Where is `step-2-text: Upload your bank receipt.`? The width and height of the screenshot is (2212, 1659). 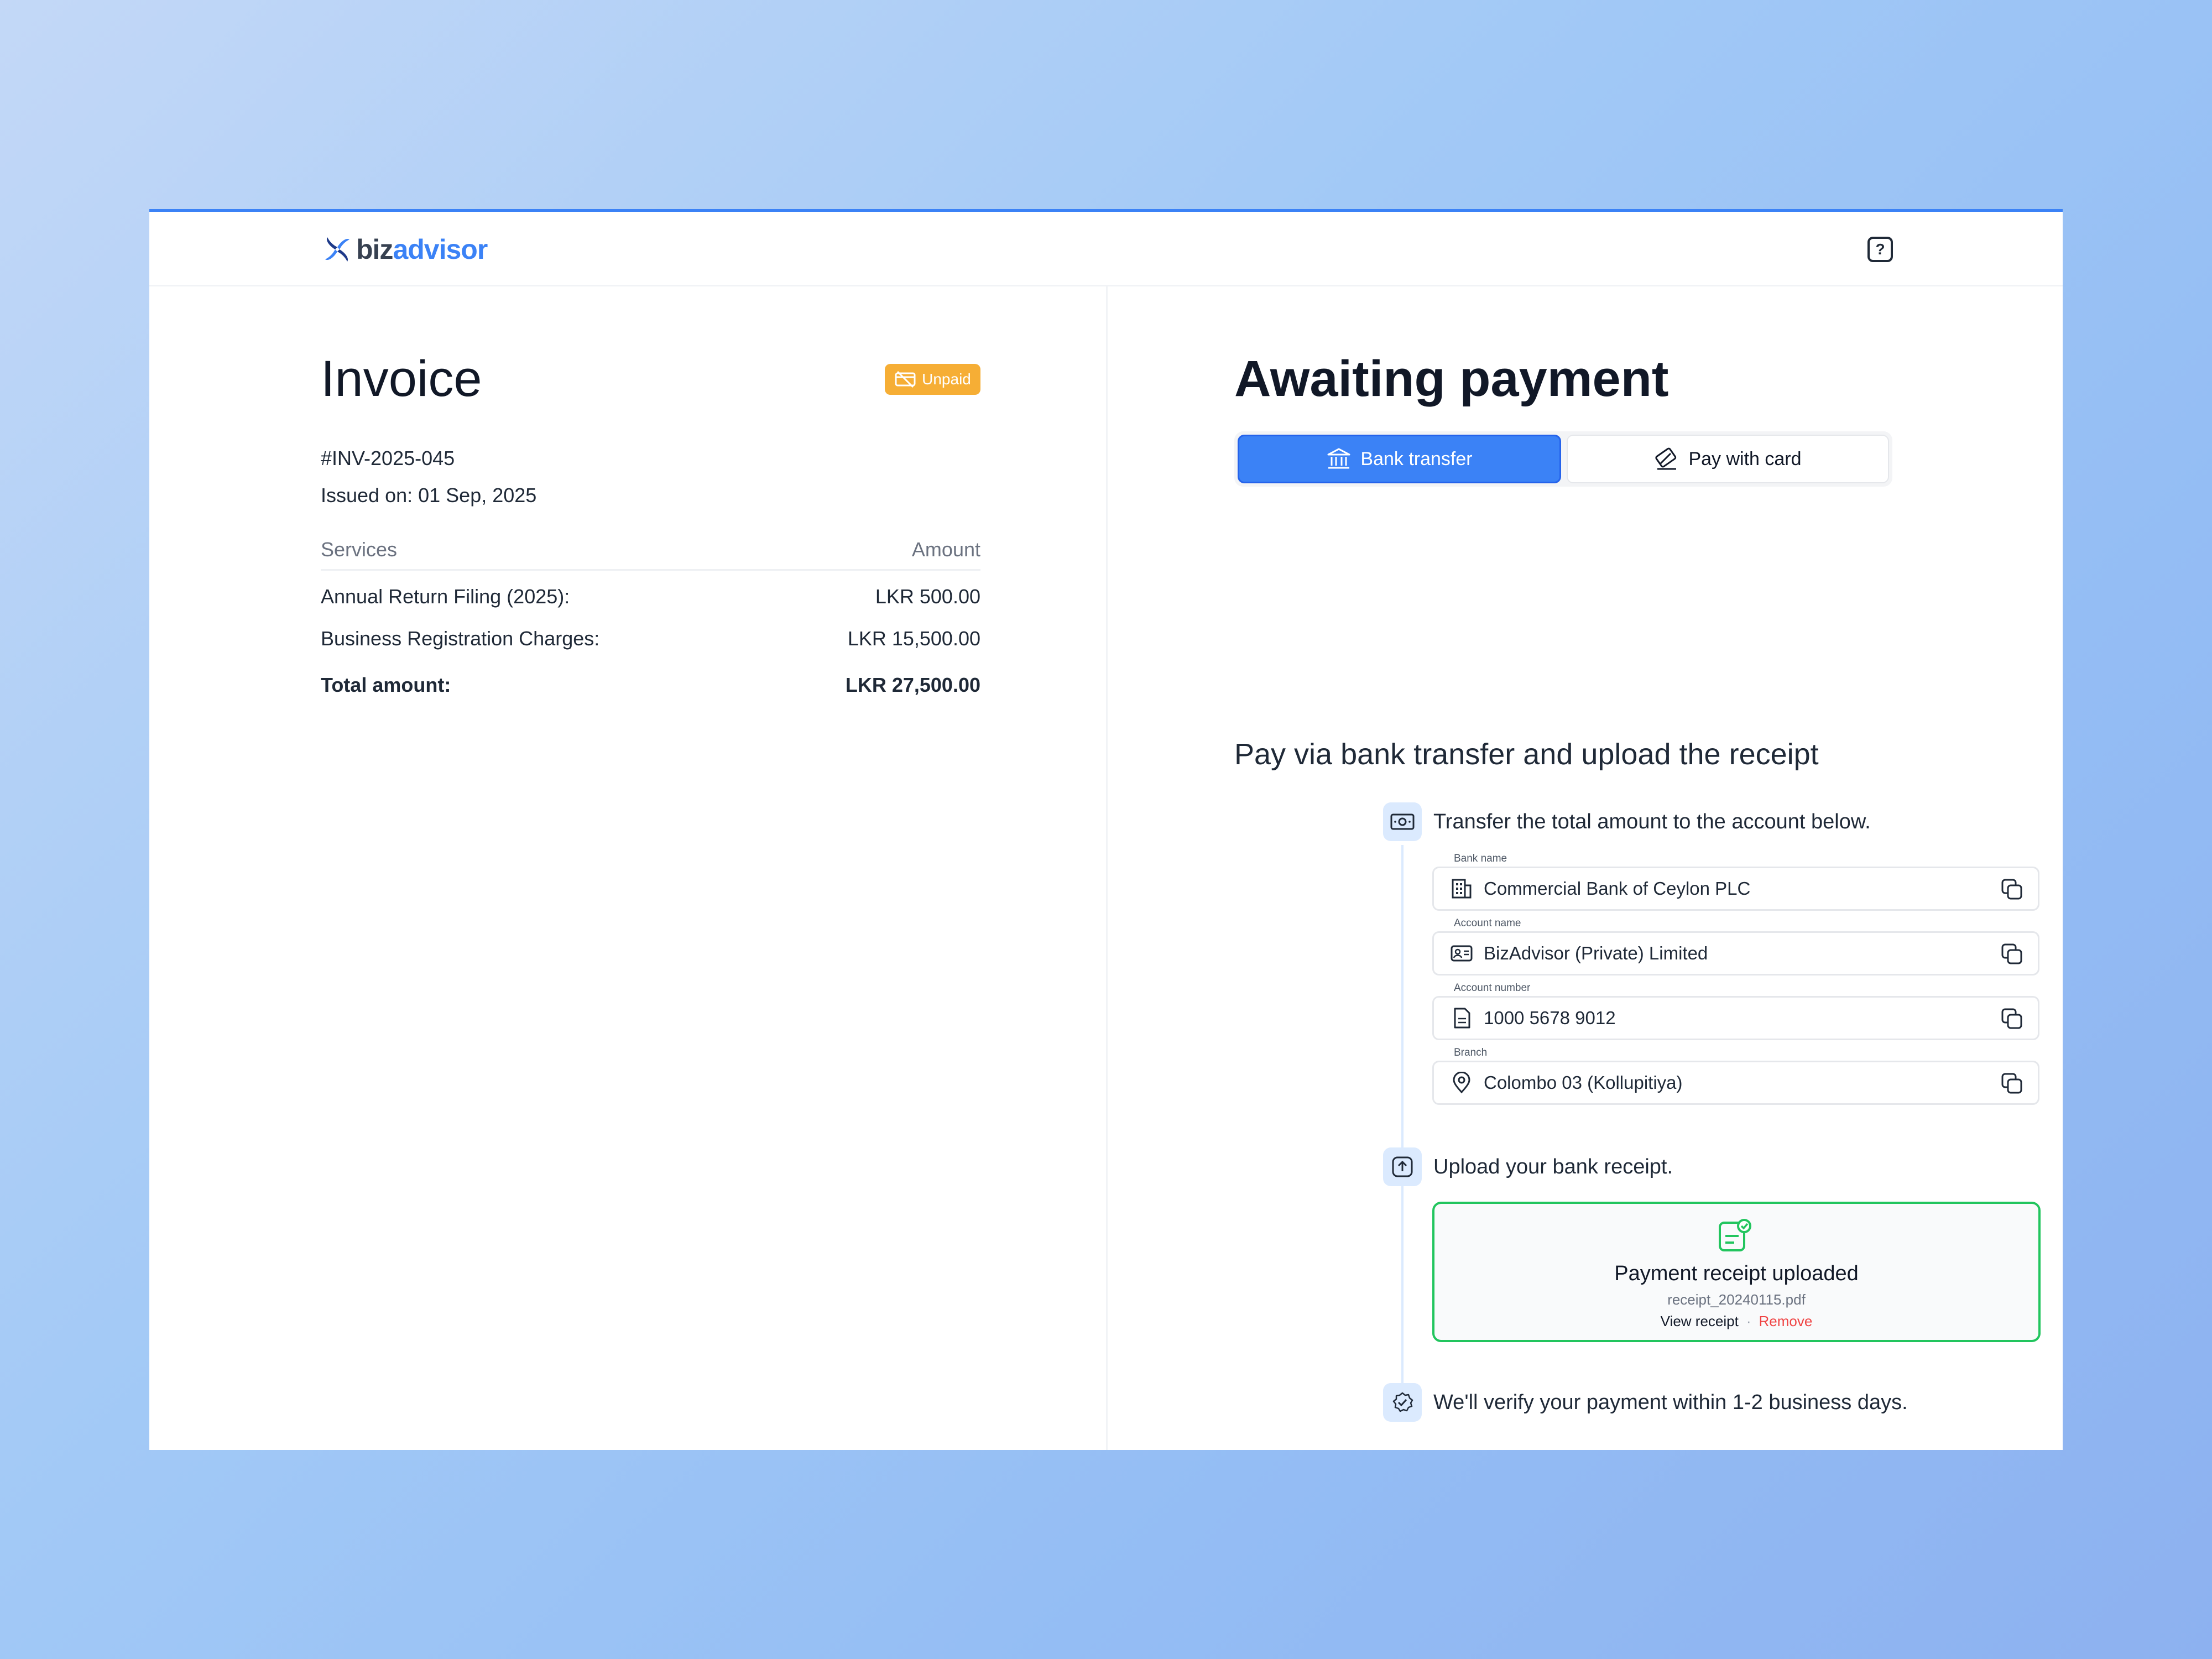 step-2-text: Upload your bank receipt. is located at coordinates (1553, 1167).